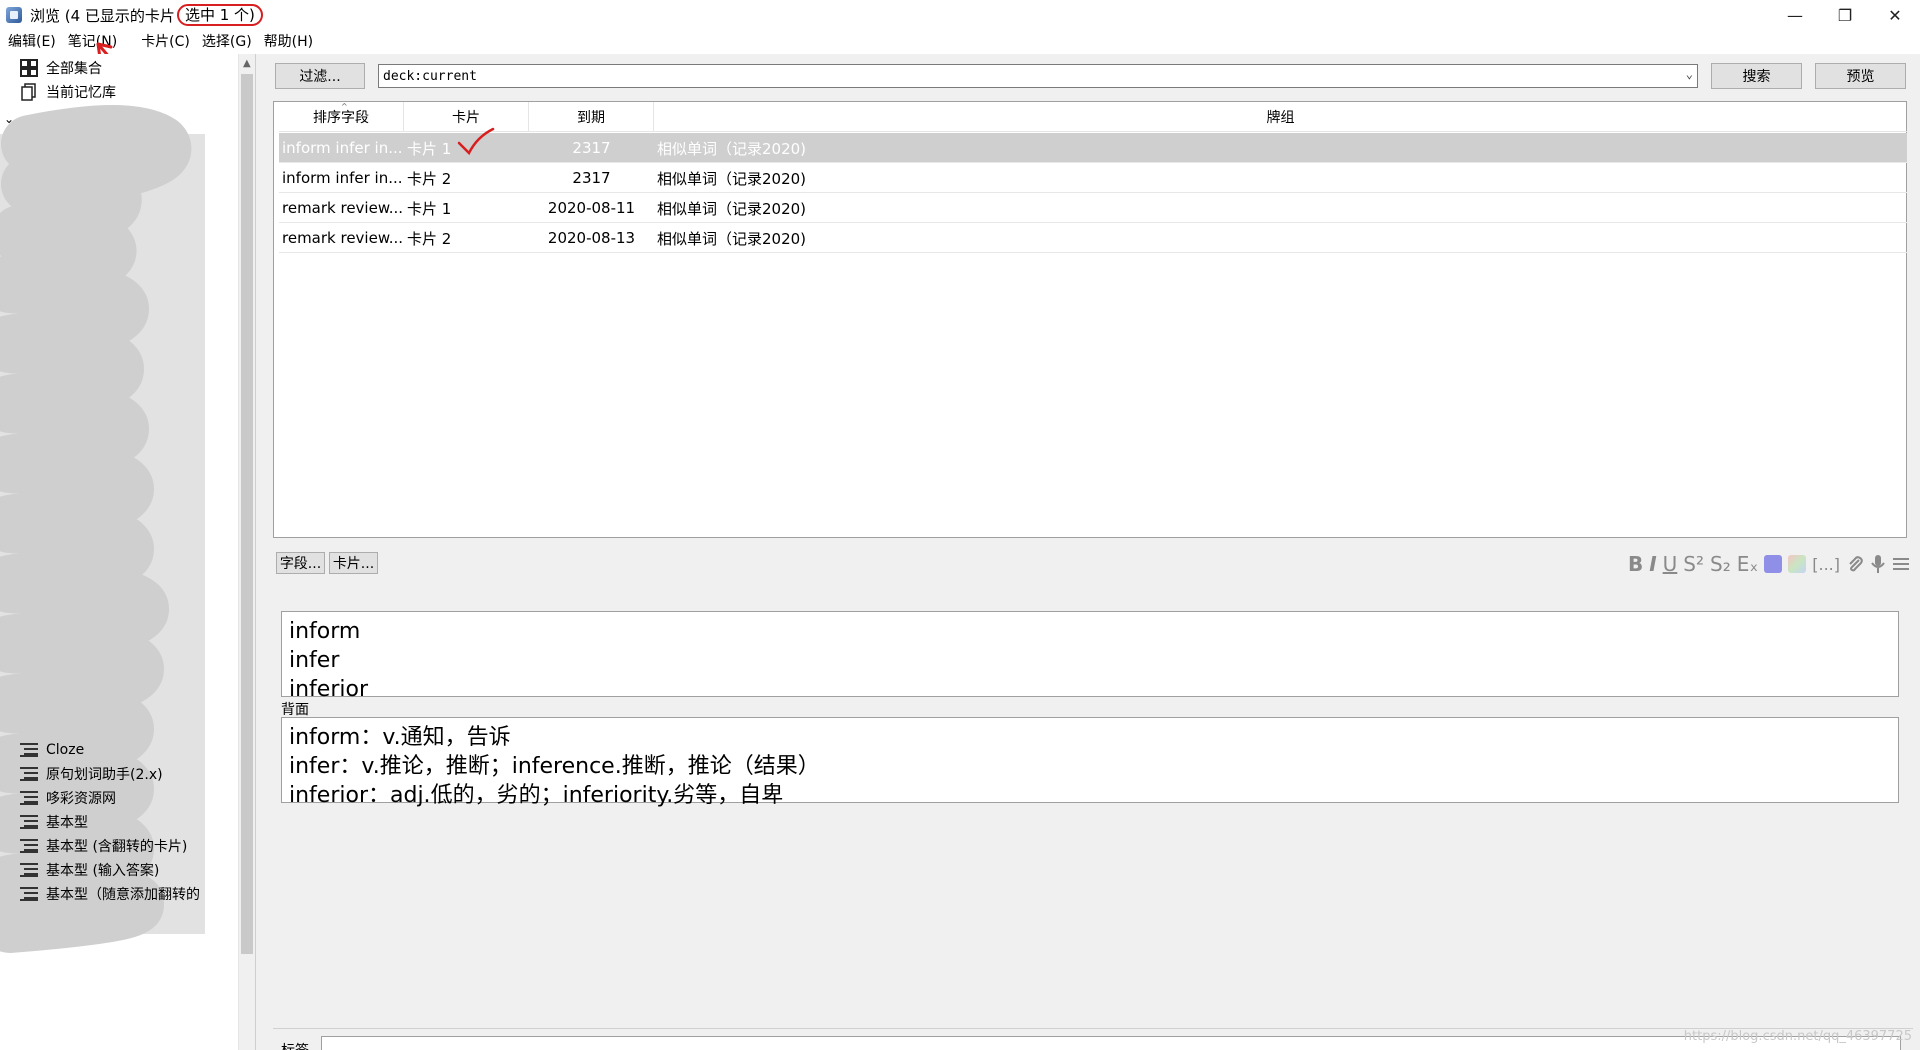 The image size is (1920, 1050). I want to click on microphone-icon, so click(1878, 564).